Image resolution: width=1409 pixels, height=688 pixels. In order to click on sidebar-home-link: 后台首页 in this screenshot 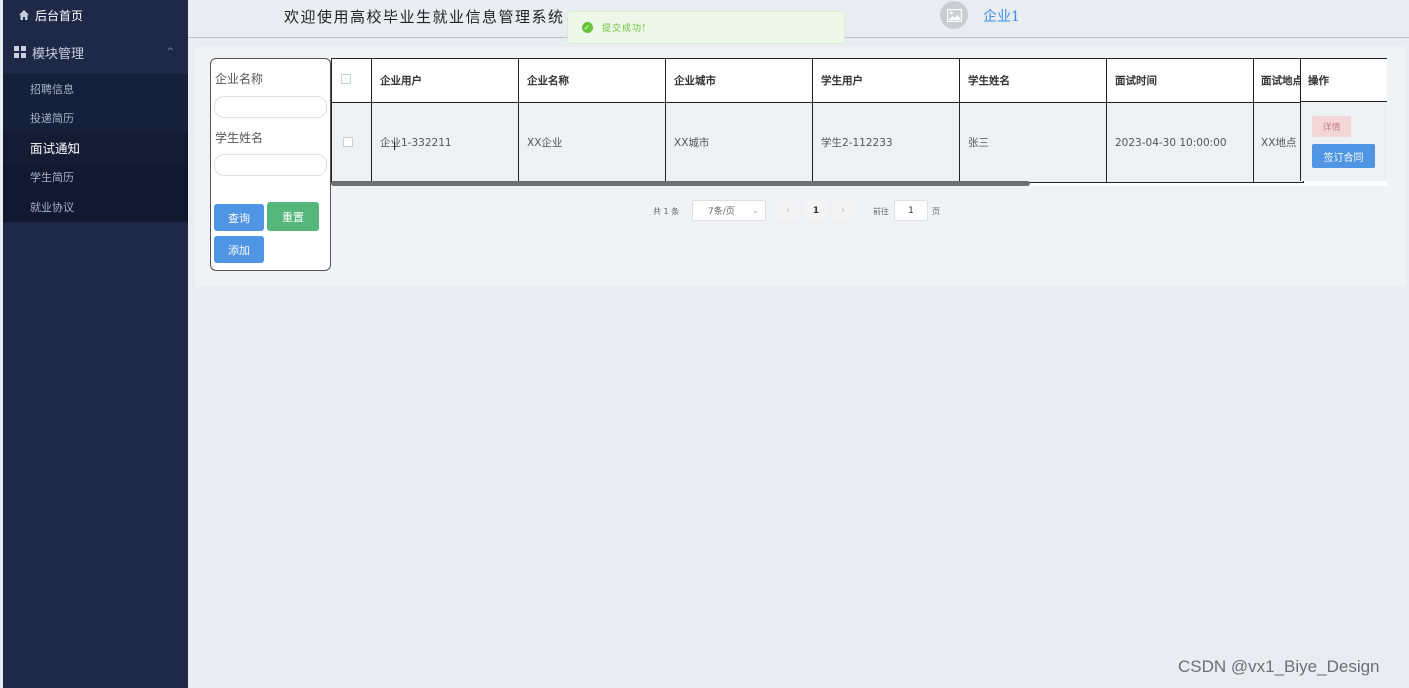, I will do `click(95, 15)`.